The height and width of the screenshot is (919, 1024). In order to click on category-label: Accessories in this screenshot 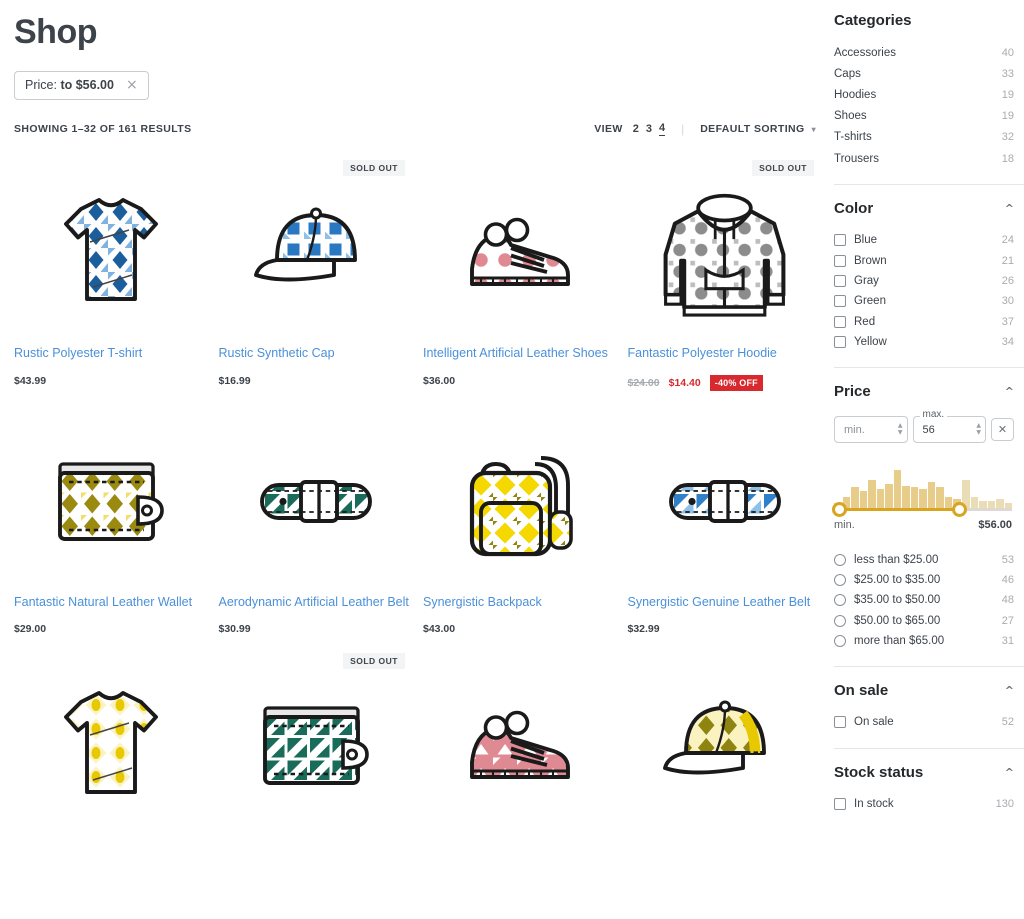, I will do `click(865, 52)`.